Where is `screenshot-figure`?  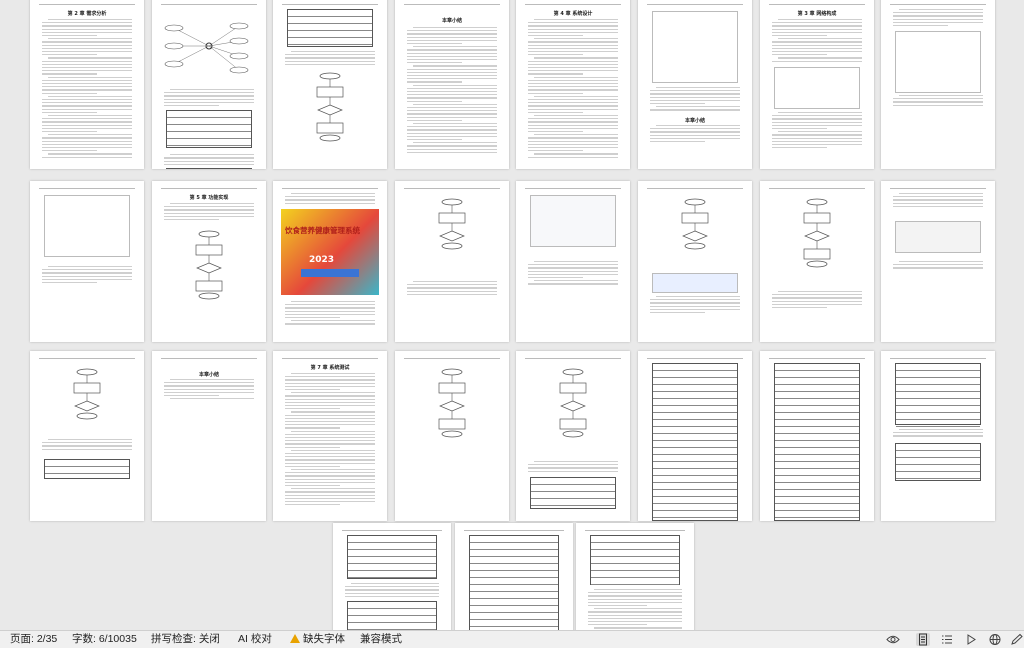
screenshot-figure is located at coordinates (573, 221).